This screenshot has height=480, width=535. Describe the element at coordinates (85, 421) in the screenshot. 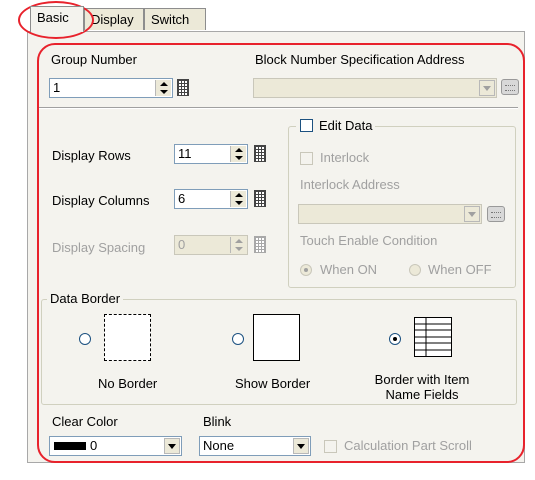

I see `clear-color-label: Clear Color` at that location.